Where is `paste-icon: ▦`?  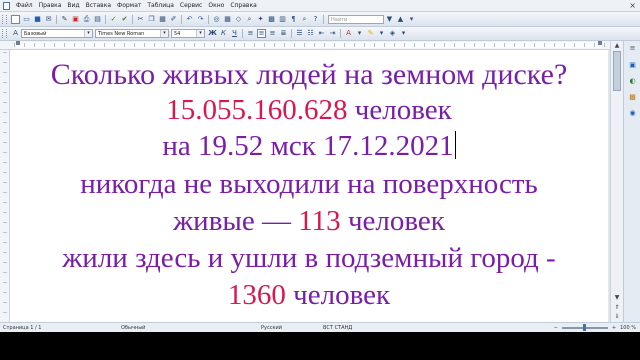
paste-icon: ▦ is located at coordinates (162, 19).